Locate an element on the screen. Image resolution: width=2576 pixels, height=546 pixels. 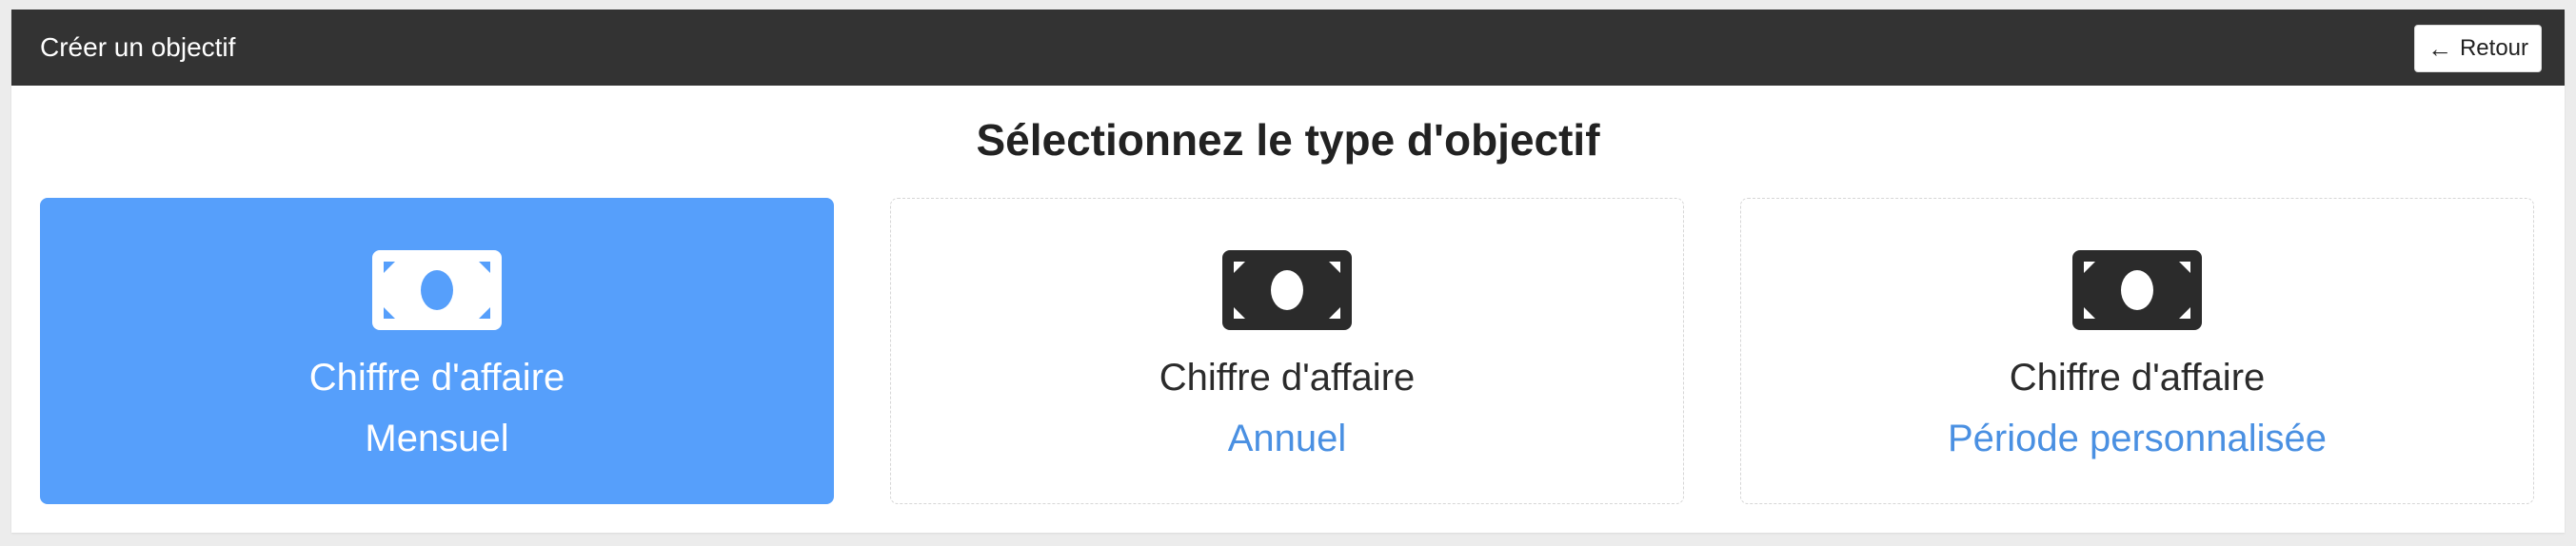
back-button: ← Retour is located at coordinates (2478, 48).